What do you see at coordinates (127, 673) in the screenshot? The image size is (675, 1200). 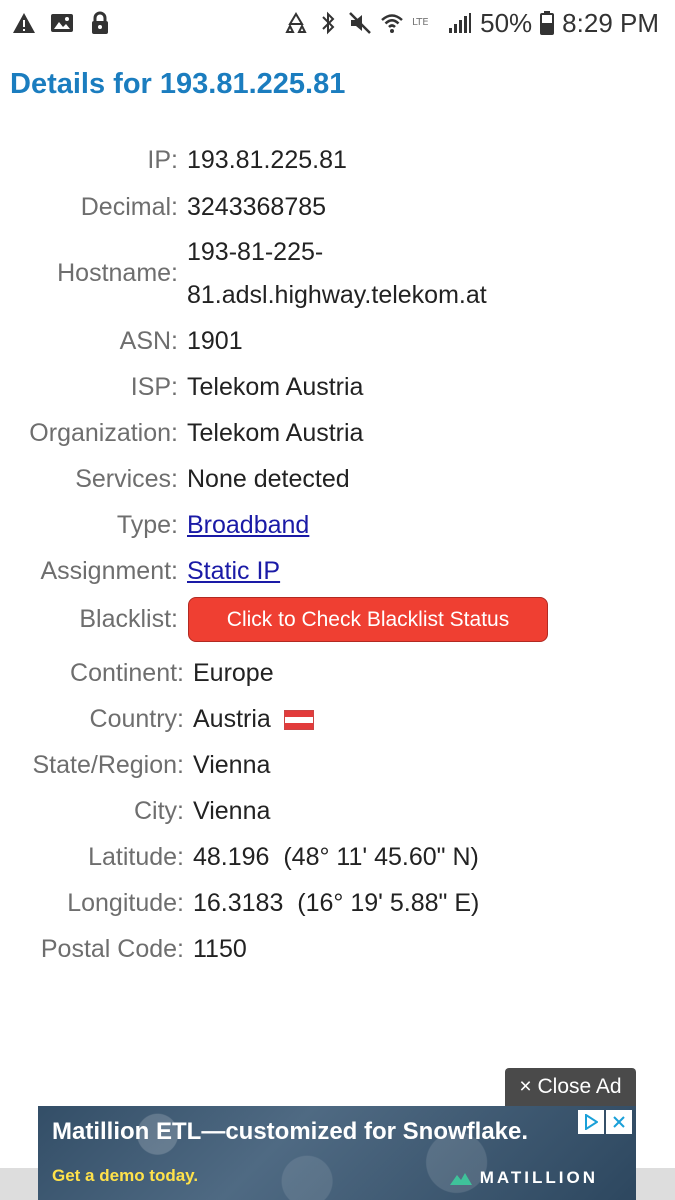 I see `continent-label: Continent:` at bounding box center [127, 673].